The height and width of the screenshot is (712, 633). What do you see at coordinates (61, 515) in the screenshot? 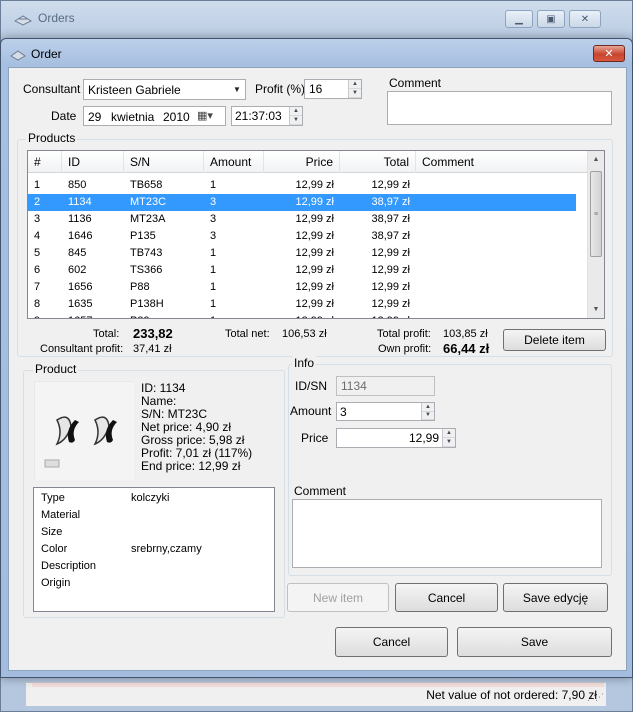
I see `property-key: Material` at bounding box center [61, 515].